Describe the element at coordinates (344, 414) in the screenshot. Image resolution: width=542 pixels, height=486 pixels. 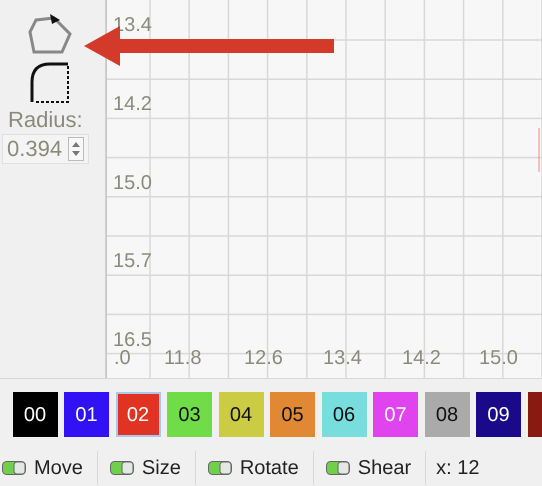
I see `color-swatch: 06` at that location.